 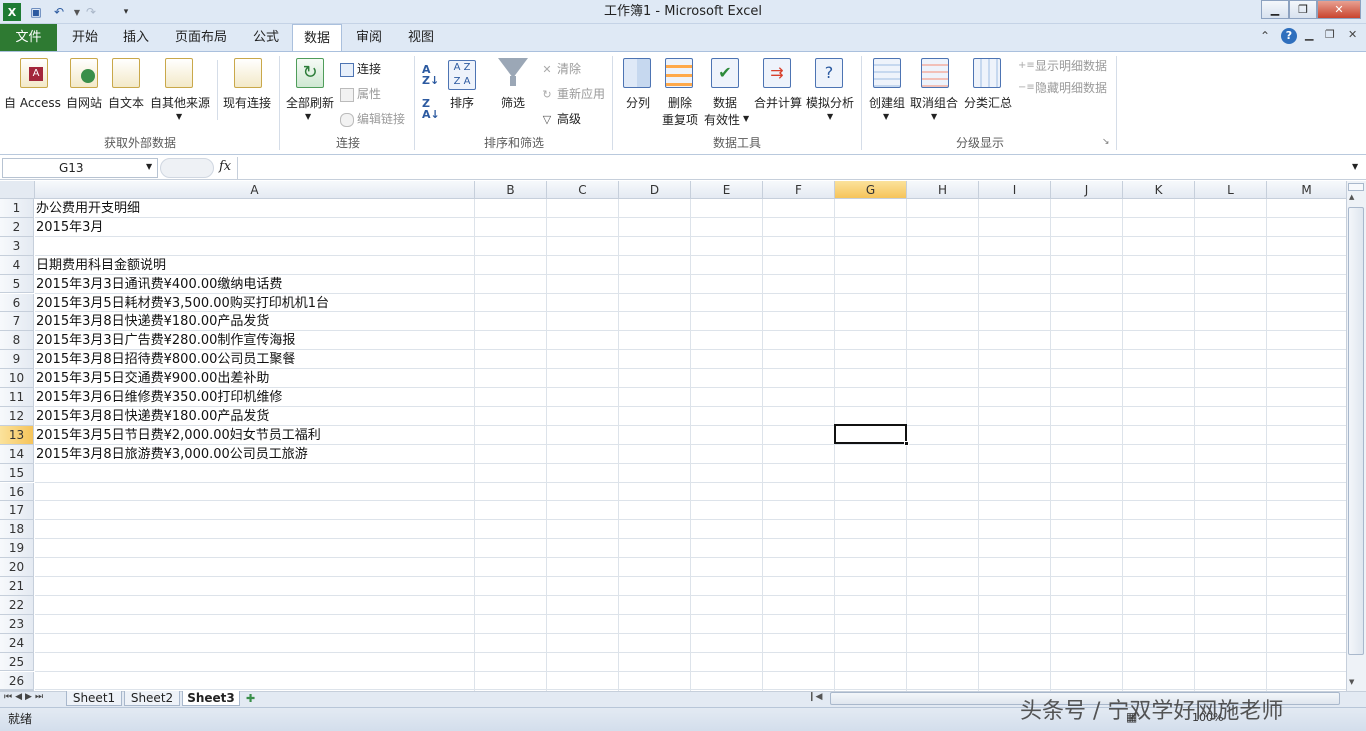 I want to click on minimize-button: ▁, so click(x=1275, y=9).